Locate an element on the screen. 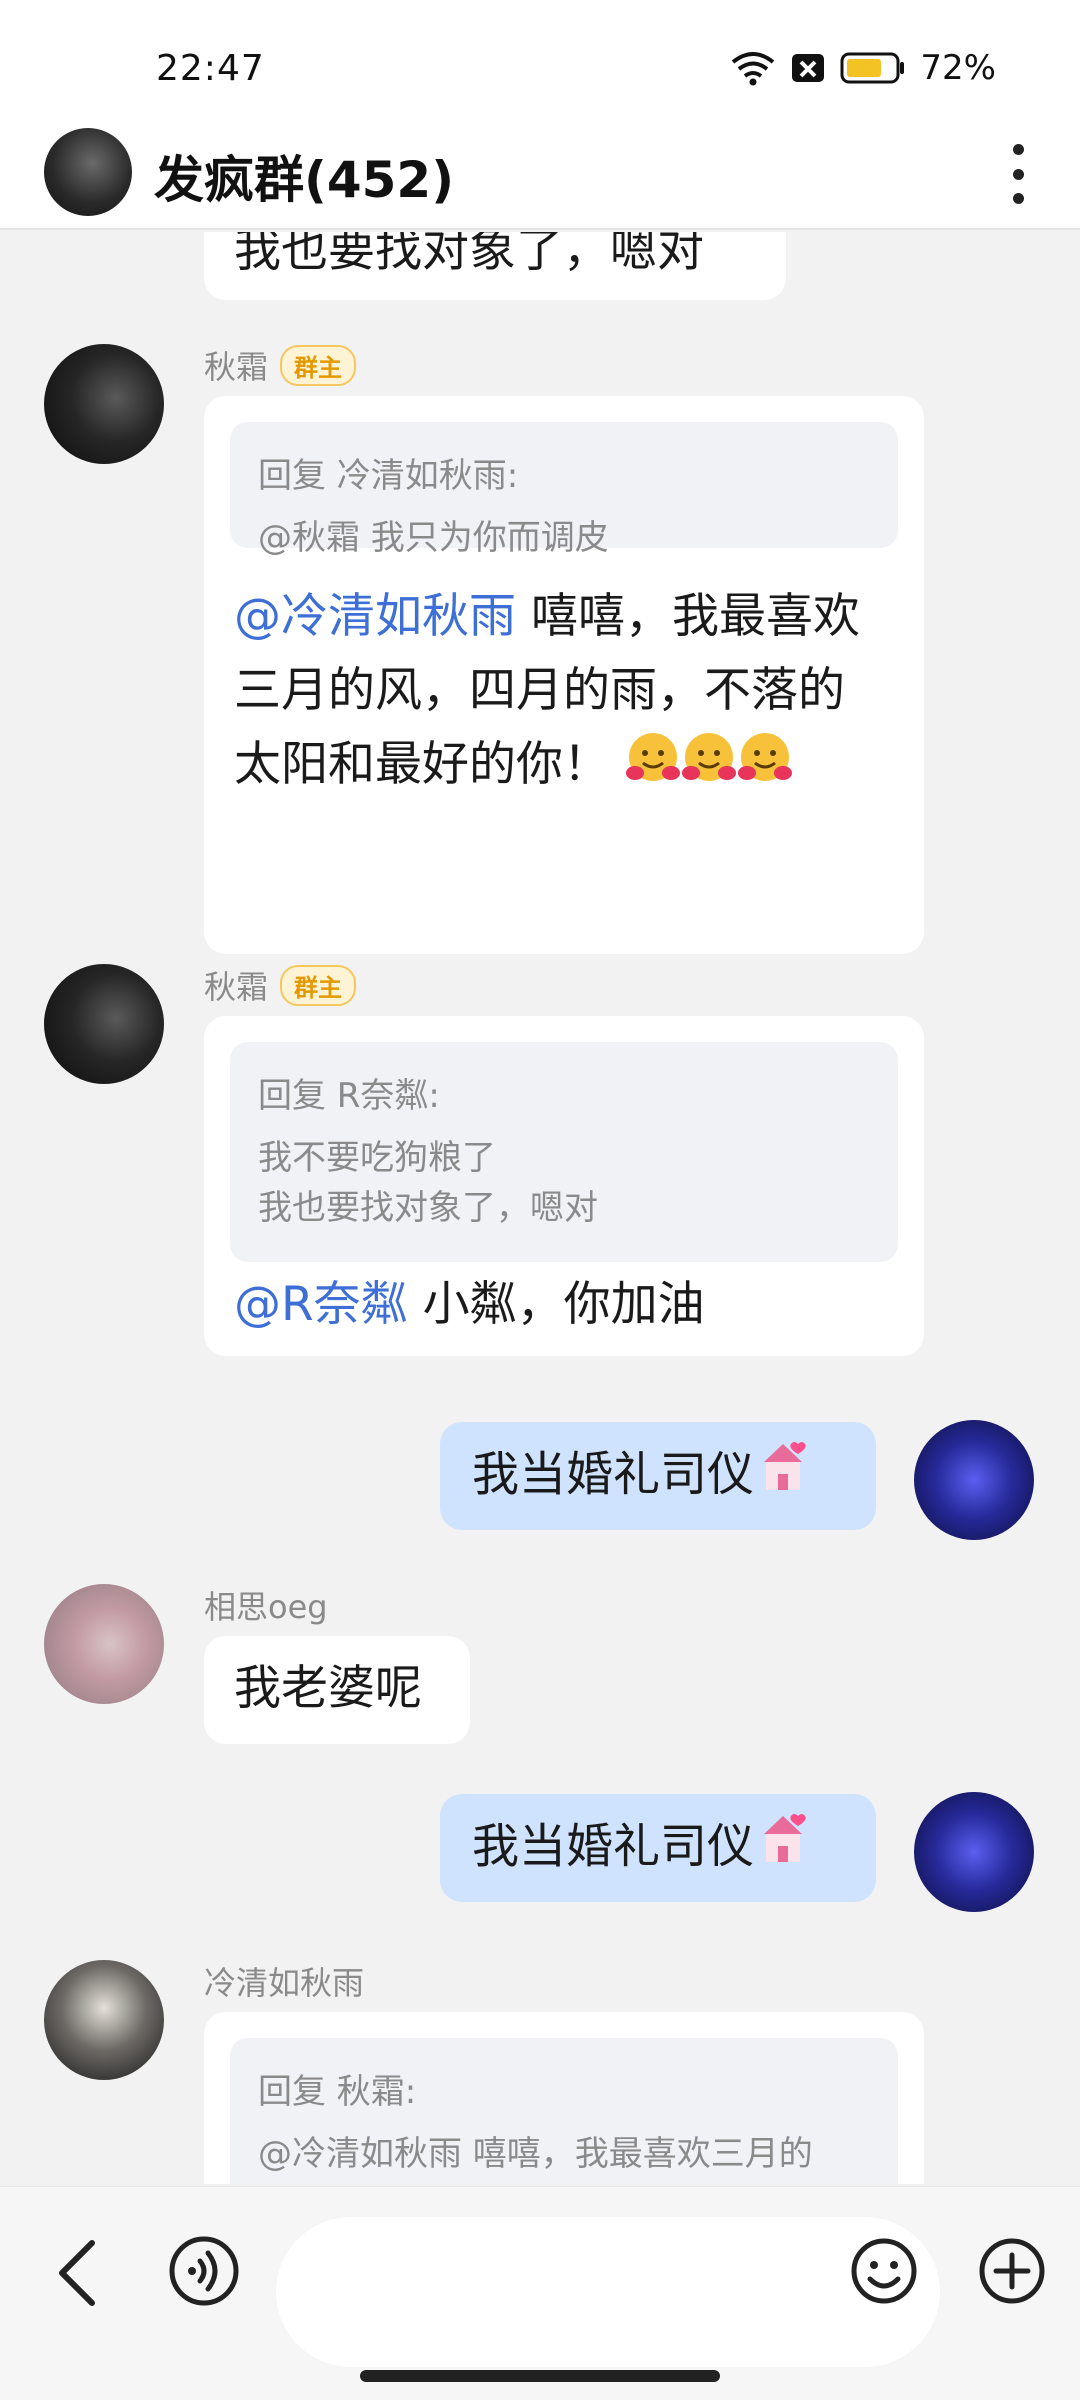  message-text: 我老婆呢 is located at coordinates (328, 1688).